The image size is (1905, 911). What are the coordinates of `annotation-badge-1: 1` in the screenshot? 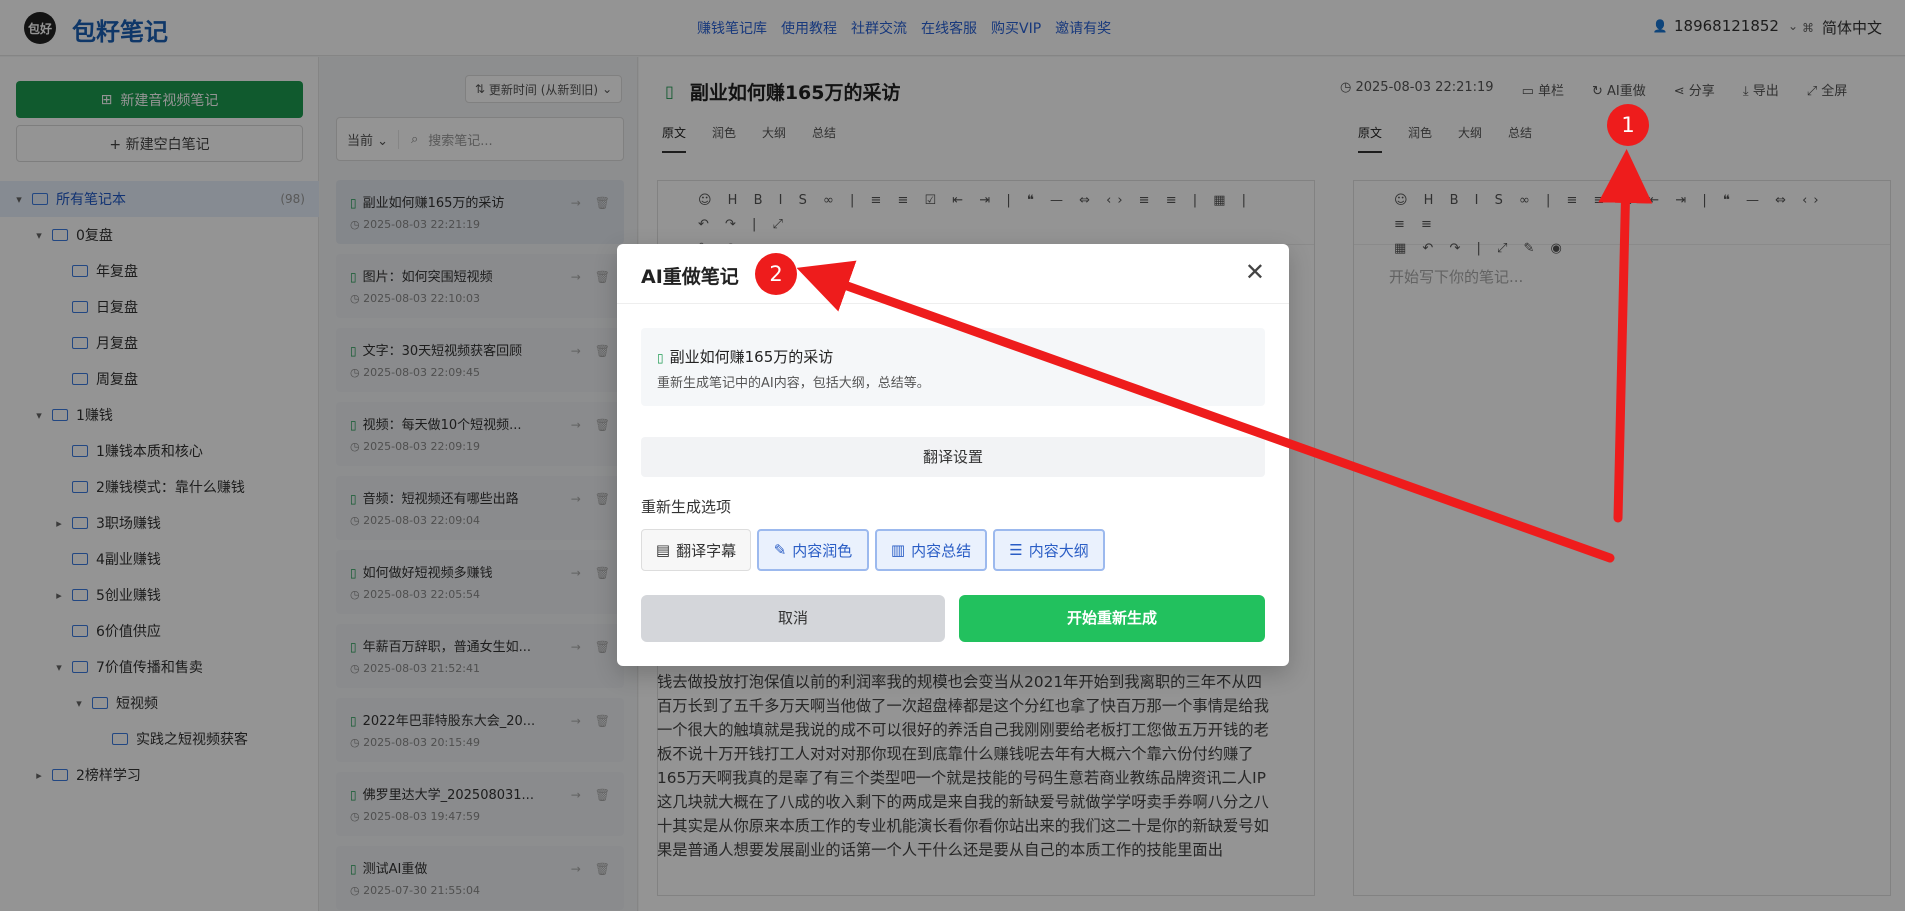 It's located at (1628, 125).